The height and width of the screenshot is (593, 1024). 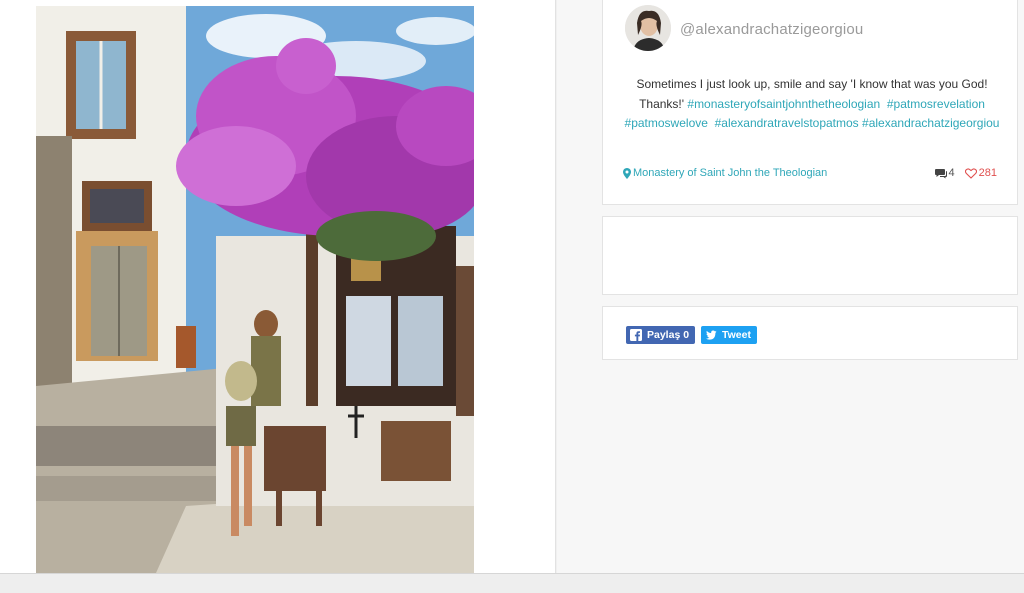 What do you see at coordinates (951, 173) in the screenshot?
I see `comments-count: 4` at bounding box center [951, 173].